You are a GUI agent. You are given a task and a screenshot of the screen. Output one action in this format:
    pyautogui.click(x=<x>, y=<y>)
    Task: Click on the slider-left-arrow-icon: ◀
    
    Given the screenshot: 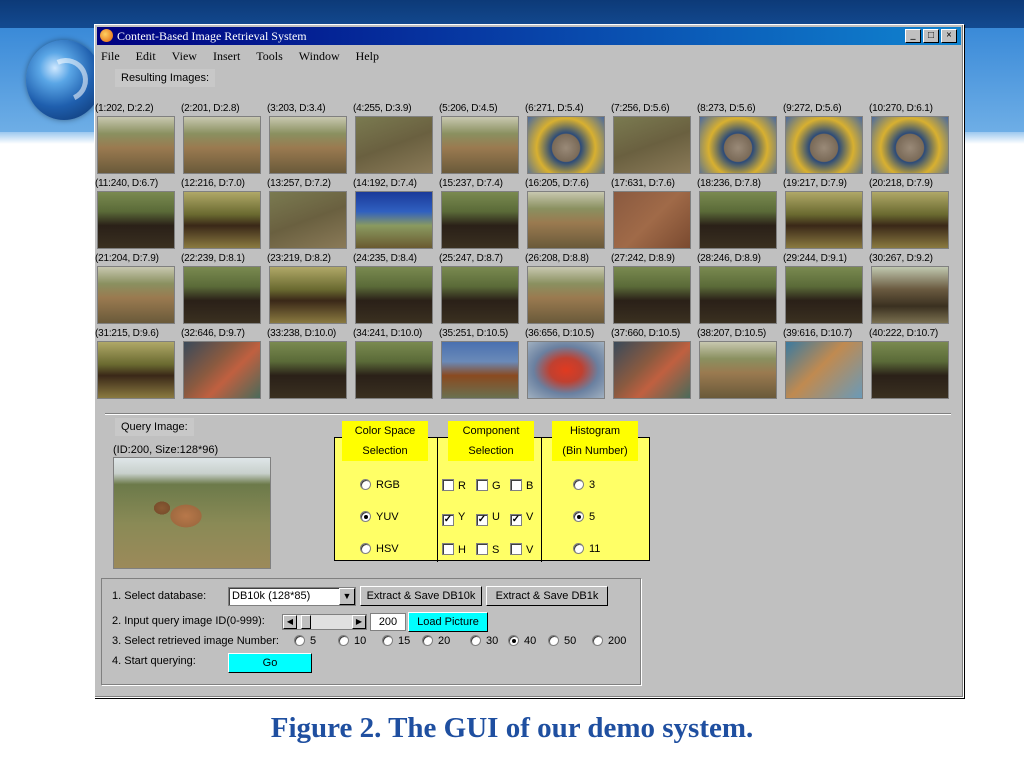 What is the action you would take?
    pyautogui.click(x=290, y=622)
    